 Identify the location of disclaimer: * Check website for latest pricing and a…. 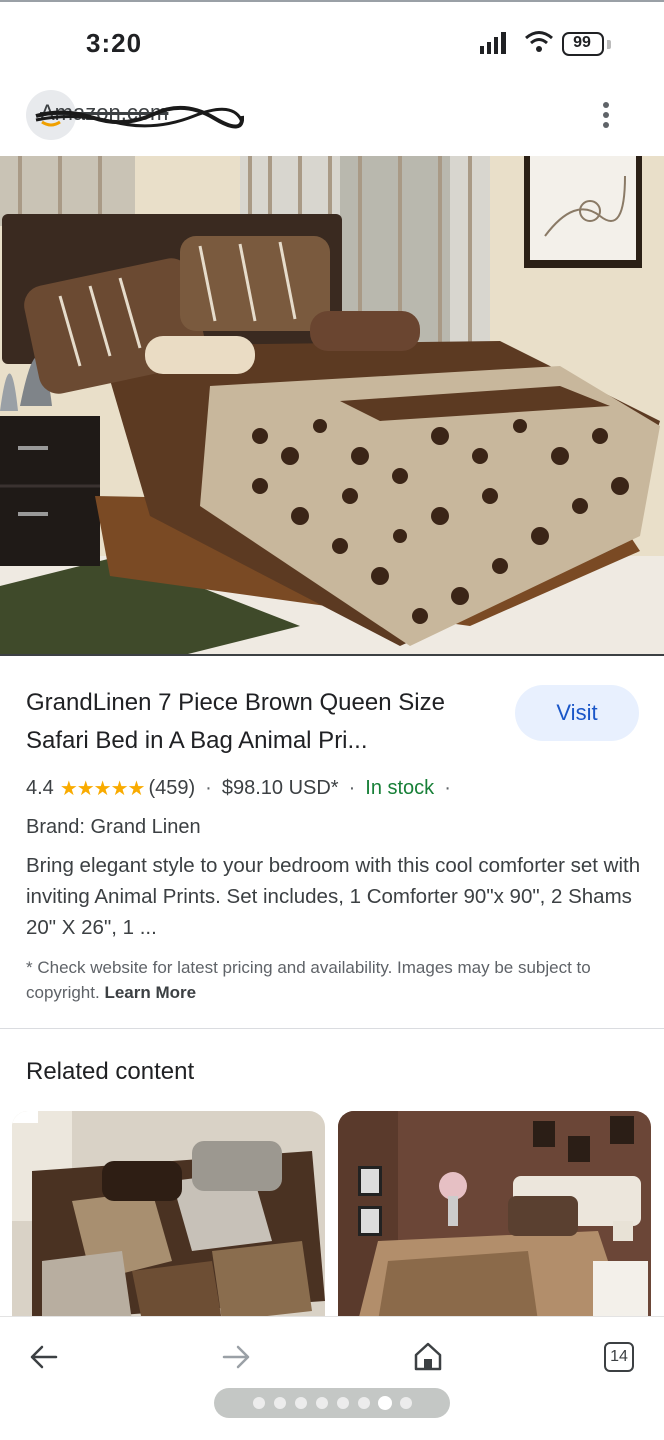
(331, 980).